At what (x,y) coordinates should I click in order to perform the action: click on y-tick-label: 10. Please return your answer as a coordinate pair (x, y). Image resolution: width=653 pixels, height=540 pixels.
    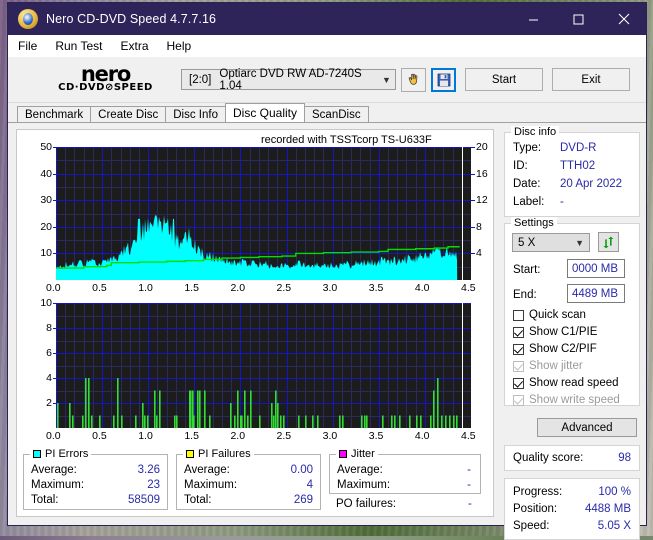
    Looking at the image, I should click on (46, 303).